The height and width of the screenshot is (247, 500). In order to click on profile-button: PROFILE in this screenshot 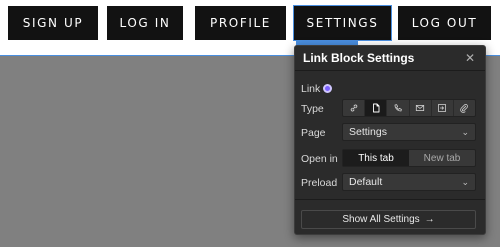, I will do `click(240, 23)`.